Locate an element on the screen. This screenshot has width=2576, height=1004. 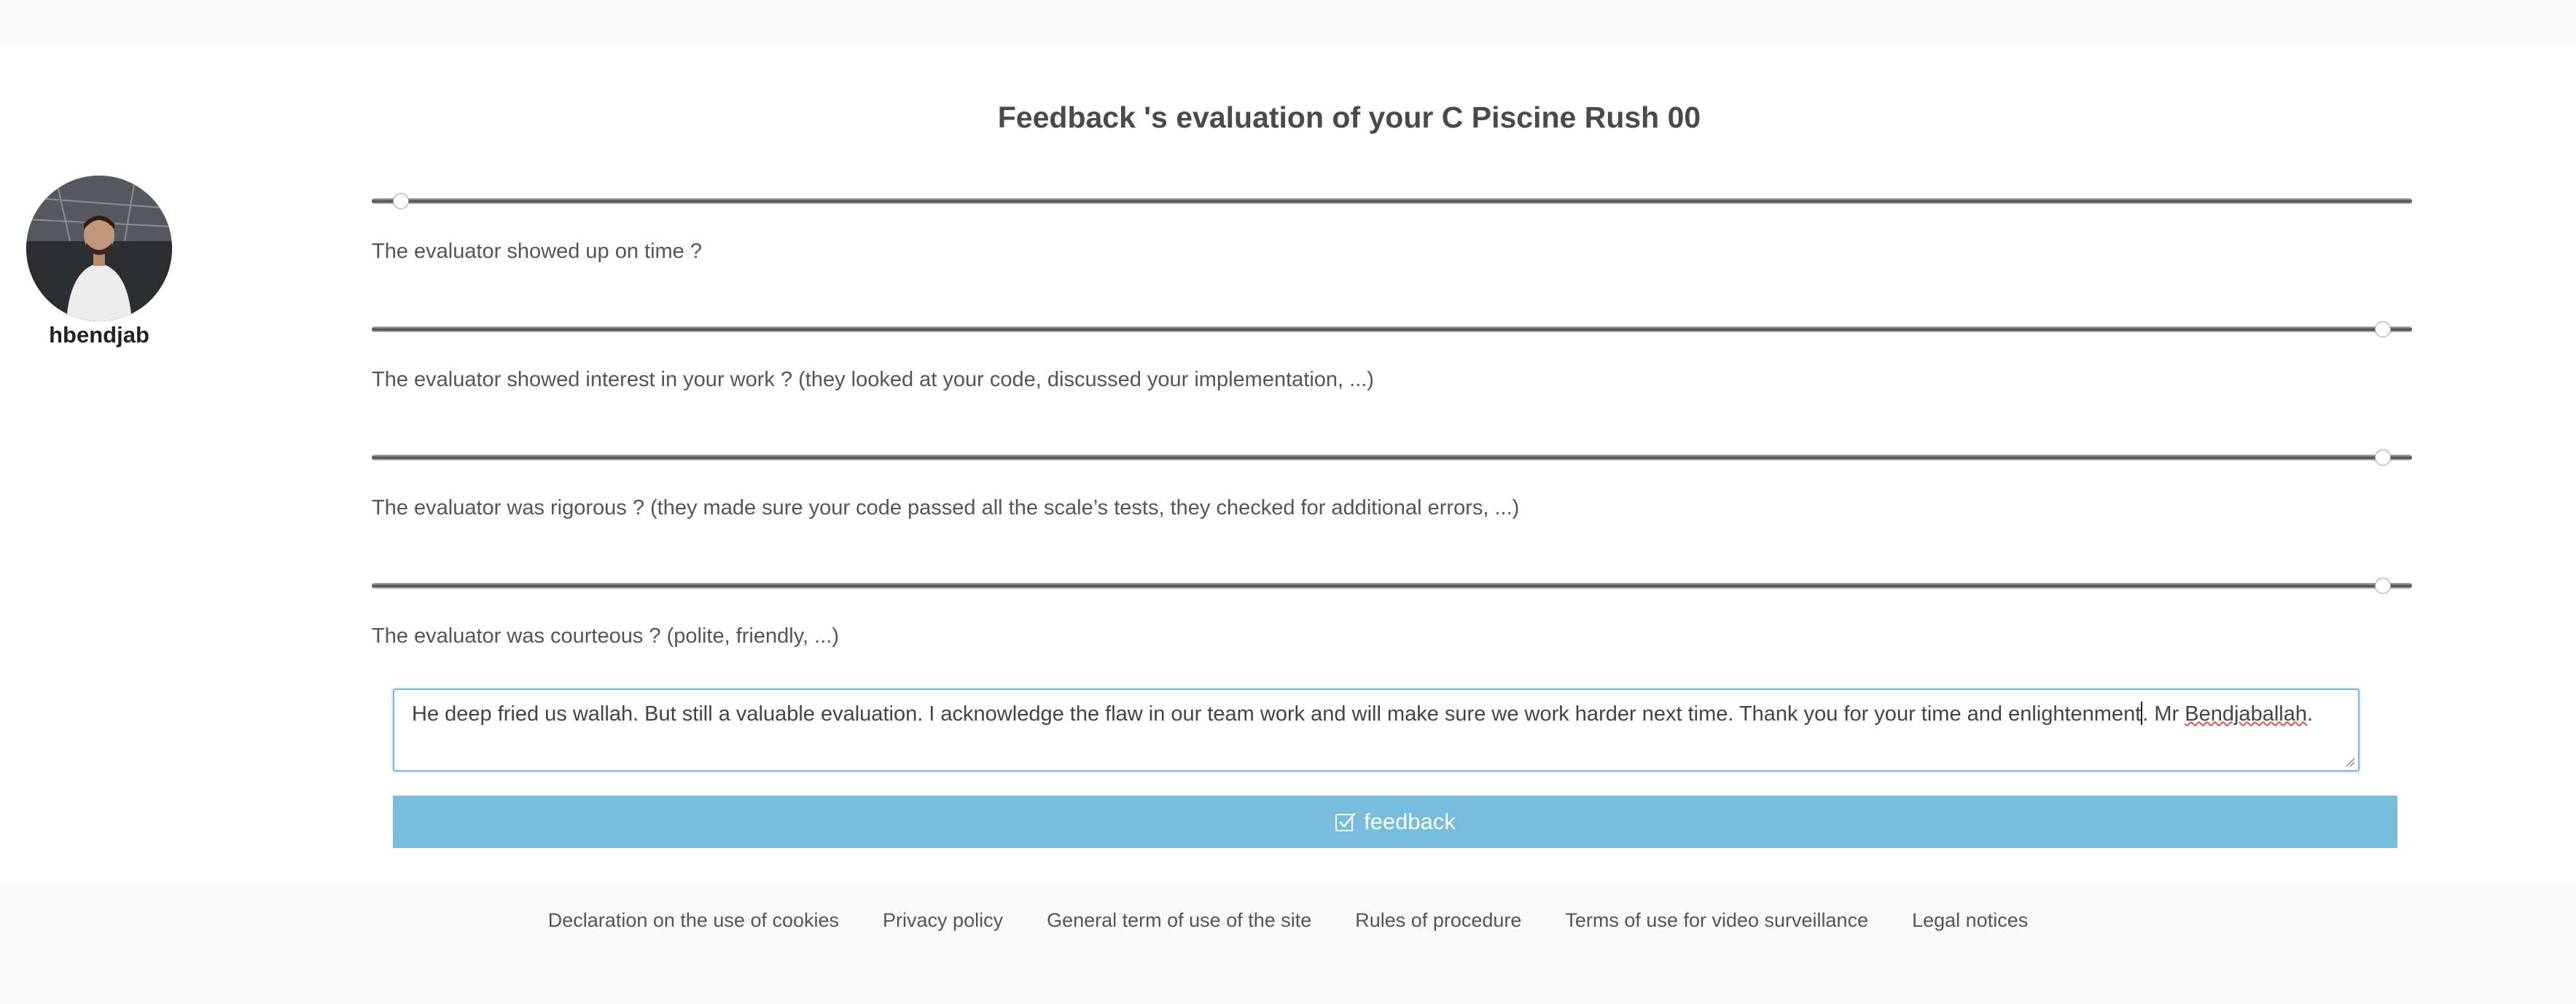
rating-slider-punctuality is located at coordinates (1392, 202).